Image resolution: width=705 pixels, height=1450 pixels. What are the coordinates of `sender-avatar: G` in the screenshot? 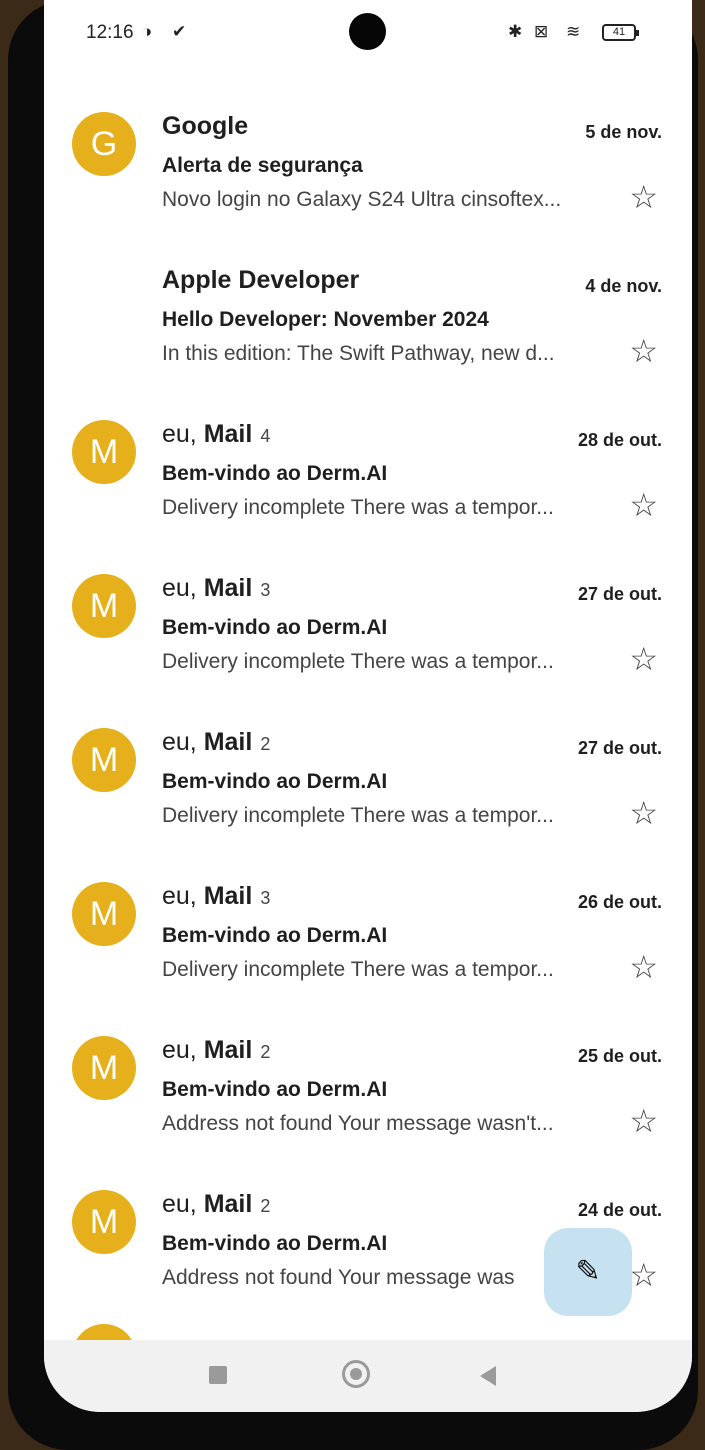 It's located at (104, 144).